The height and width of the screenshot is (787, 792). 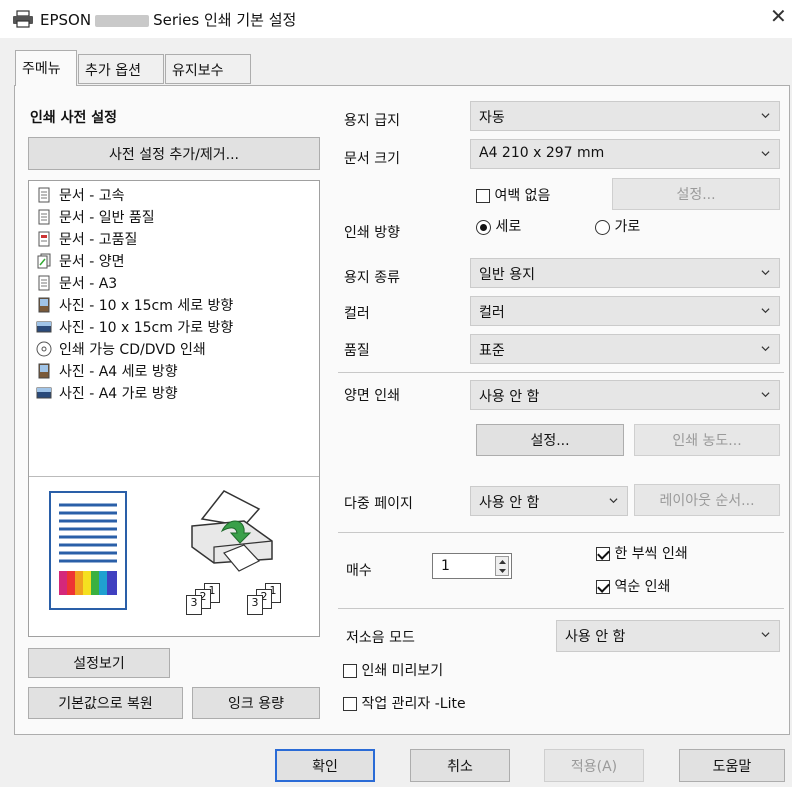 What do you see at coordinates (357, 351) in the screenshot?
I see `quality-label: 품질` at bounding box center [357, 351].